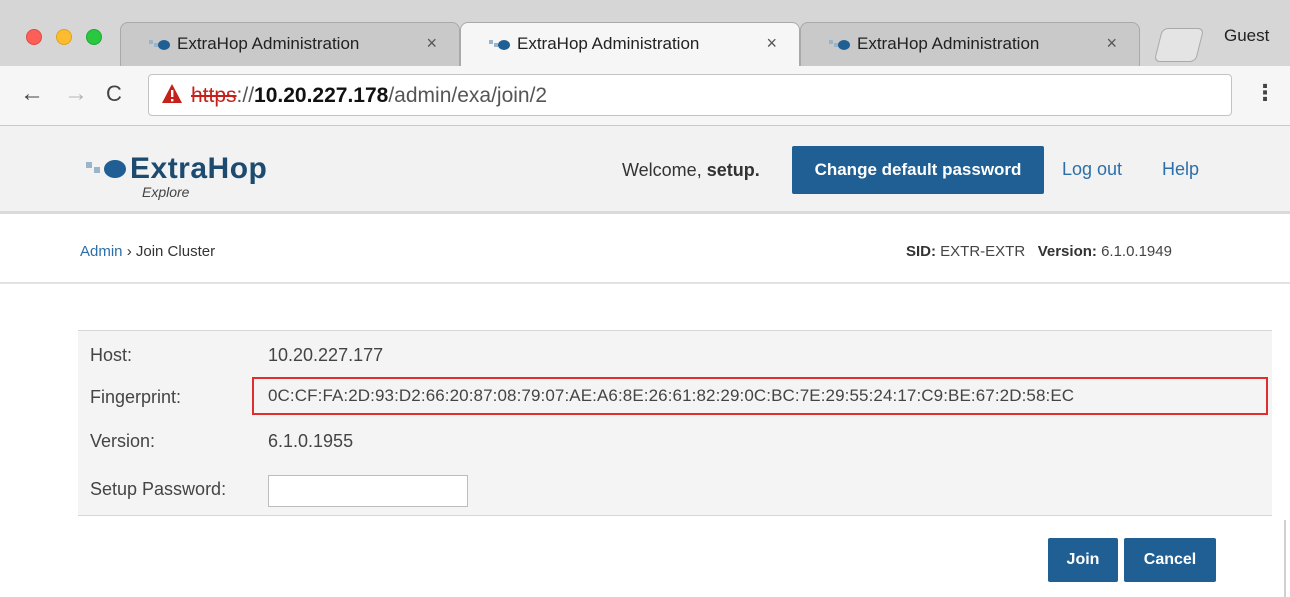 The width and height of the screenshot is (1290, 597). I want to click on browser-tab-3: ExtraHop Administration ×, so click(970, 44).